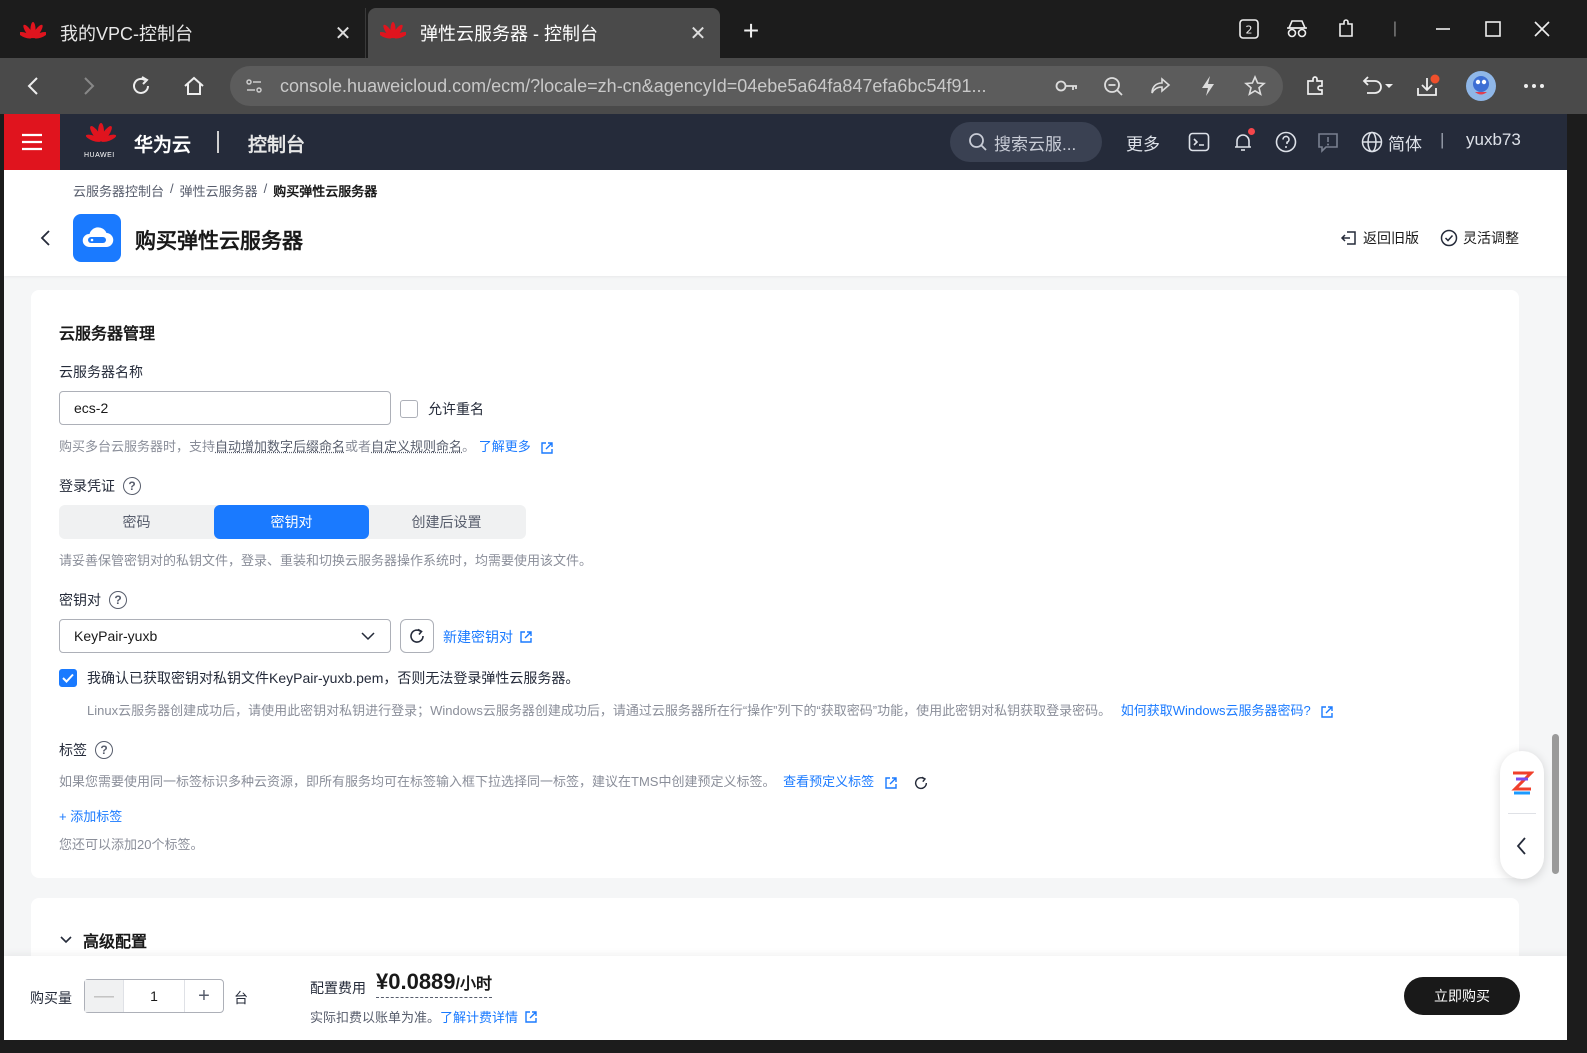 The width and height of the screenshot is (1587, 1053). Describe the element at coordinates (1481, 86) in the screenshot. I see `avatar` at that location.